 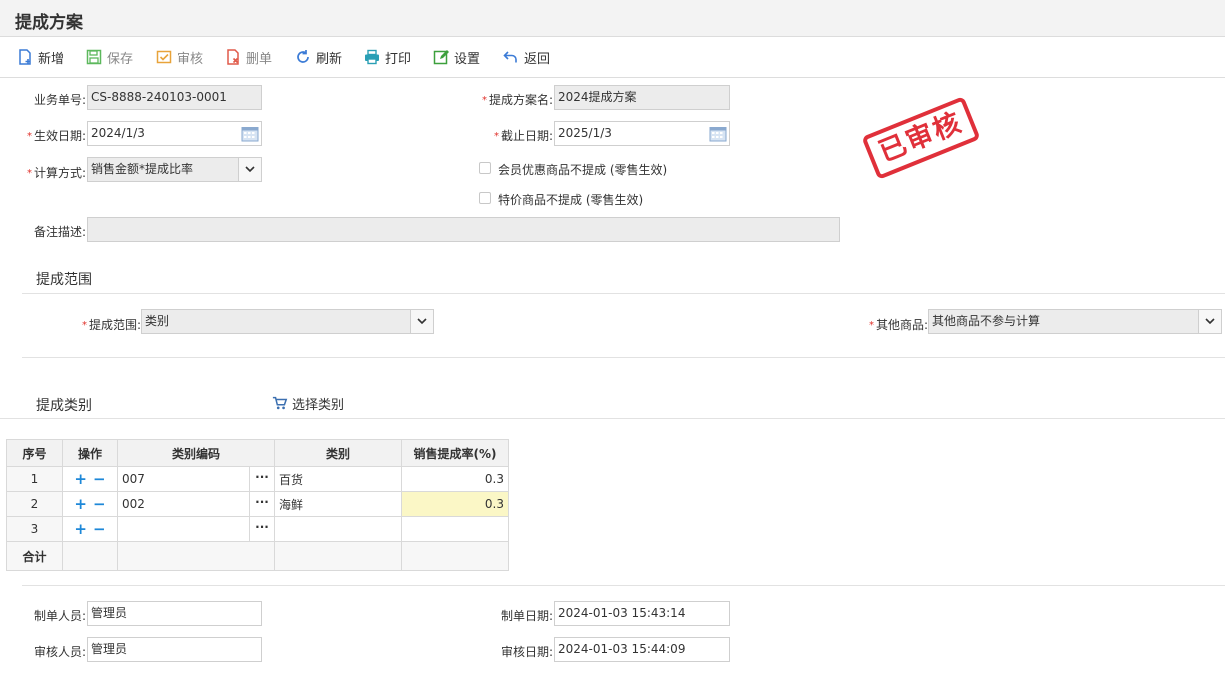 What do you see at coordinates (485, 198) in the screenshot?
I see `special-price-checkbox` at bounding box center [485, 198].